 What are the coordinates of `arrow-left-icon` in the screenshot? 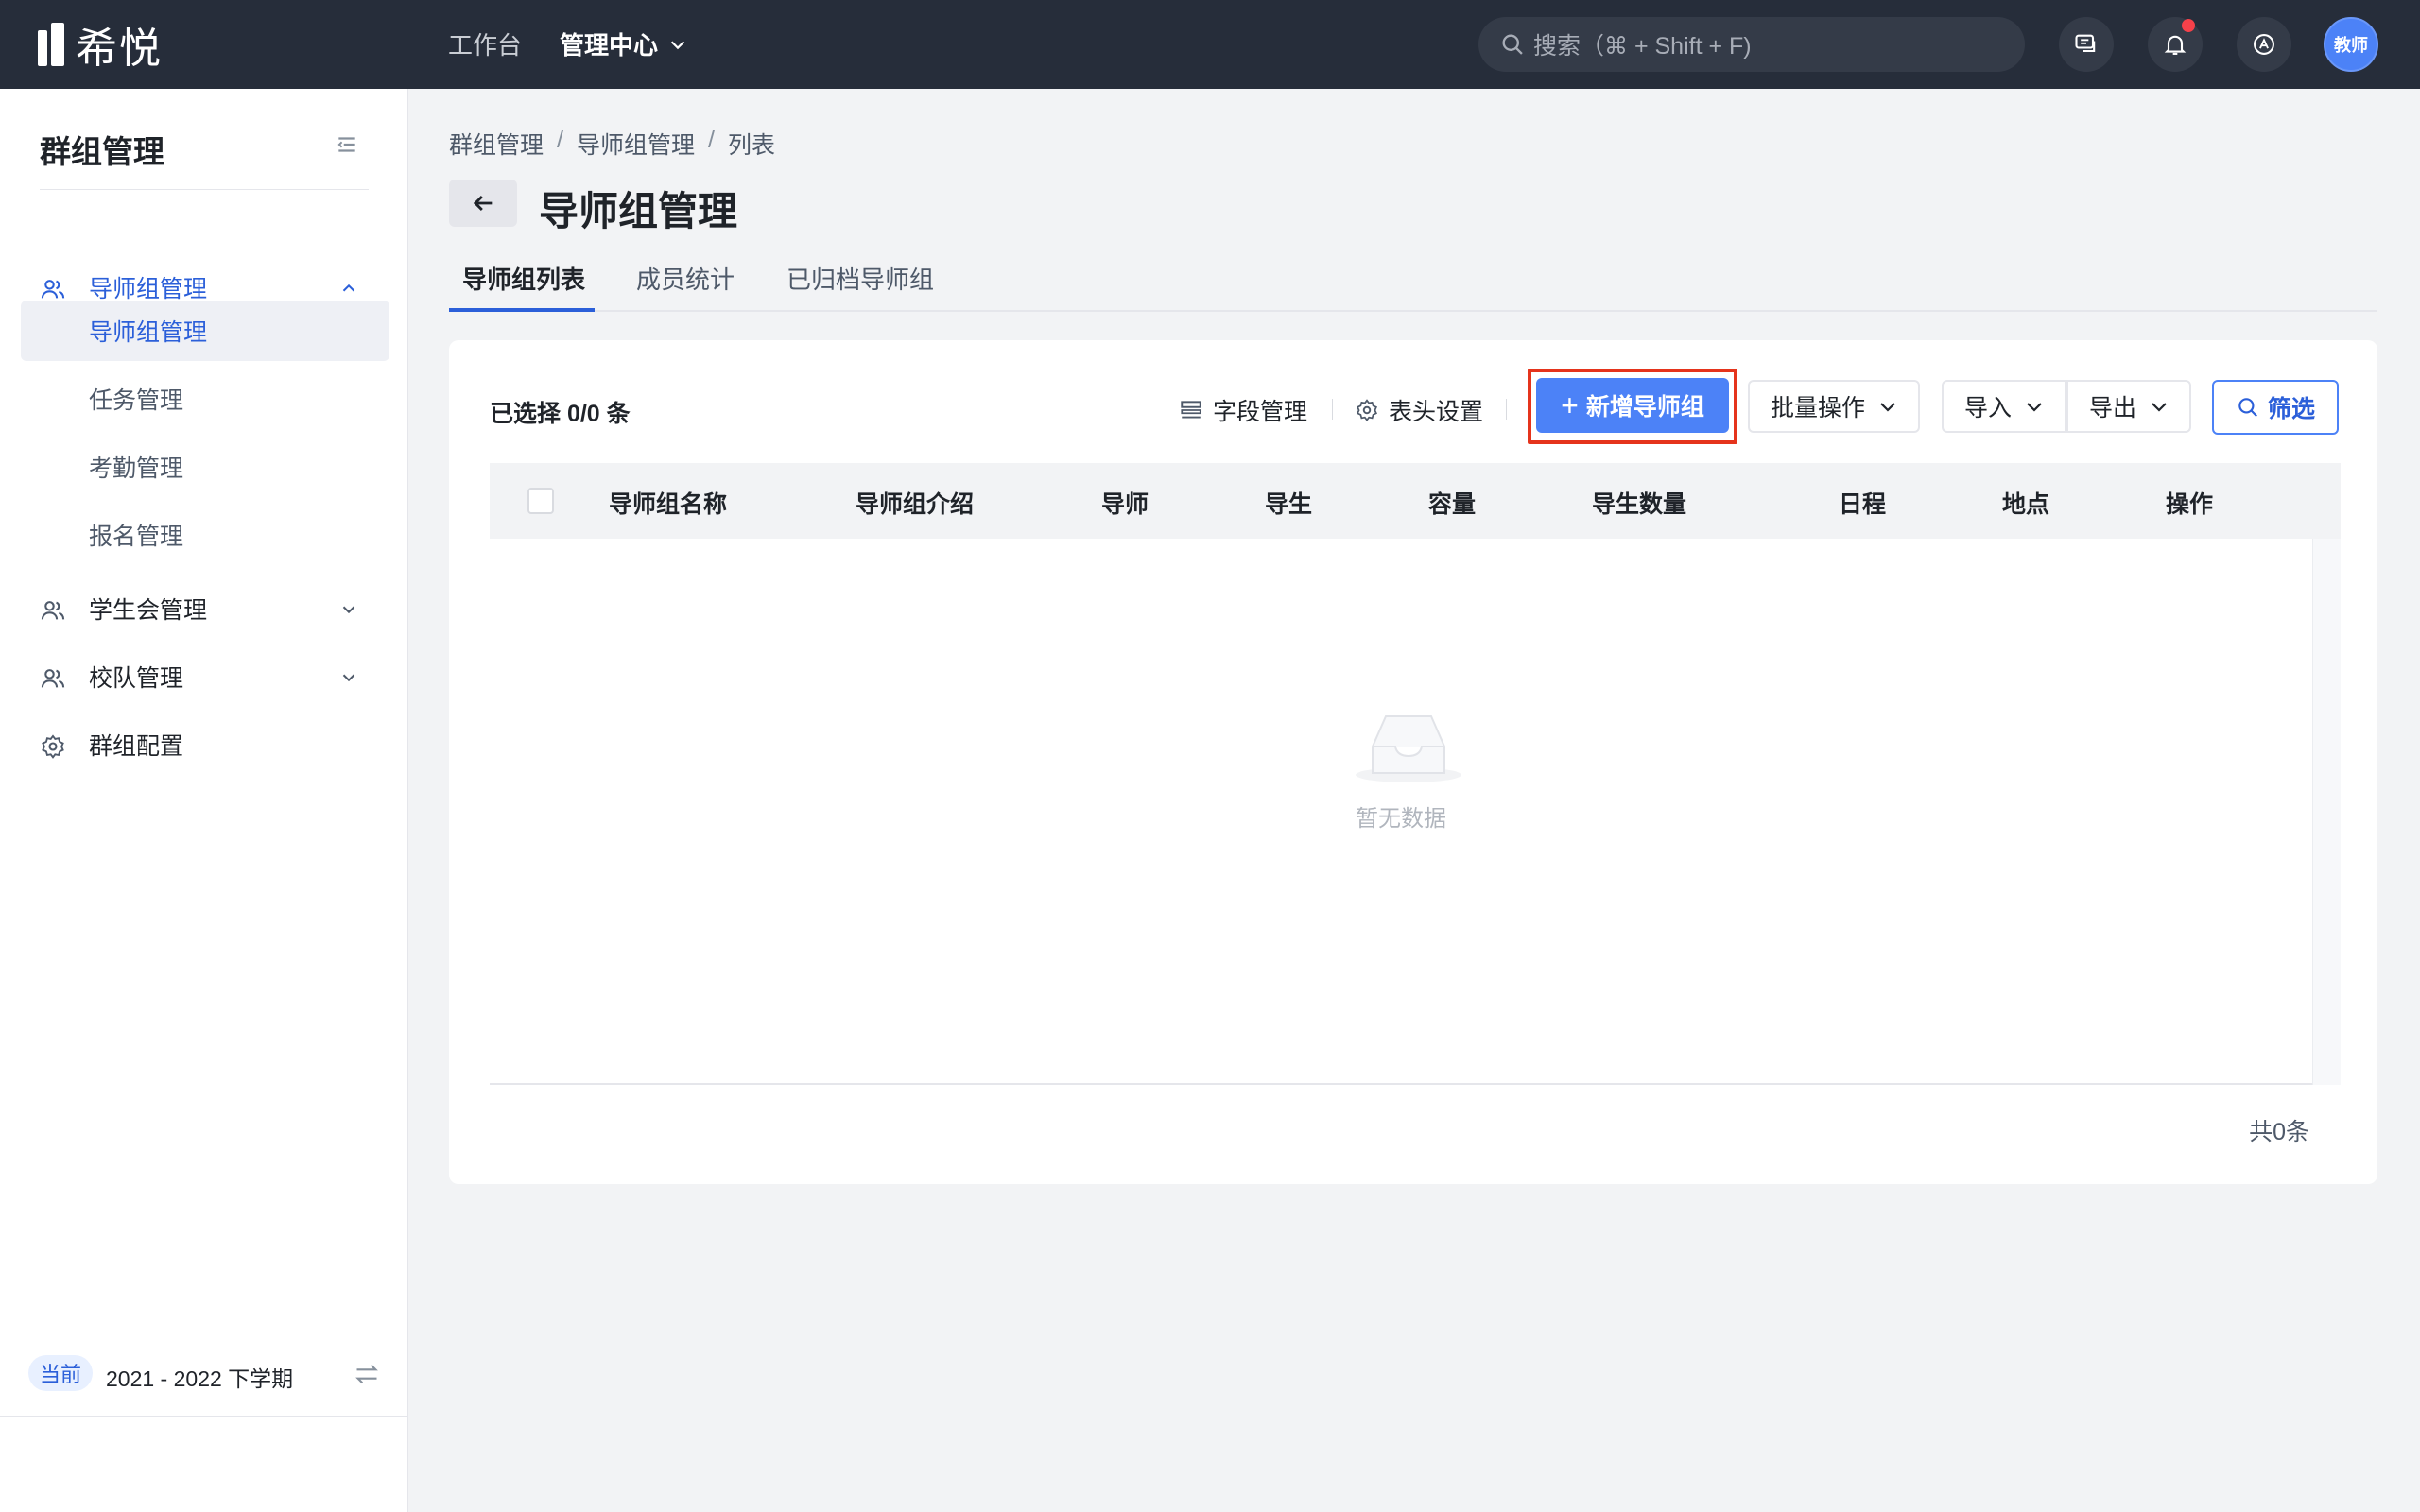 It's located at (483, 203).